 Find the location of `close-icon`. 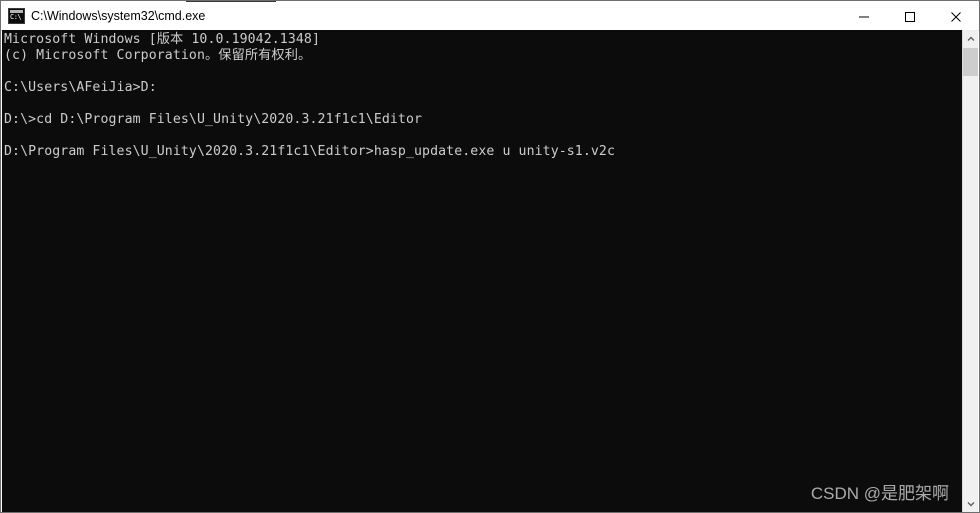

close-icon is located at coordinates (956, 17).